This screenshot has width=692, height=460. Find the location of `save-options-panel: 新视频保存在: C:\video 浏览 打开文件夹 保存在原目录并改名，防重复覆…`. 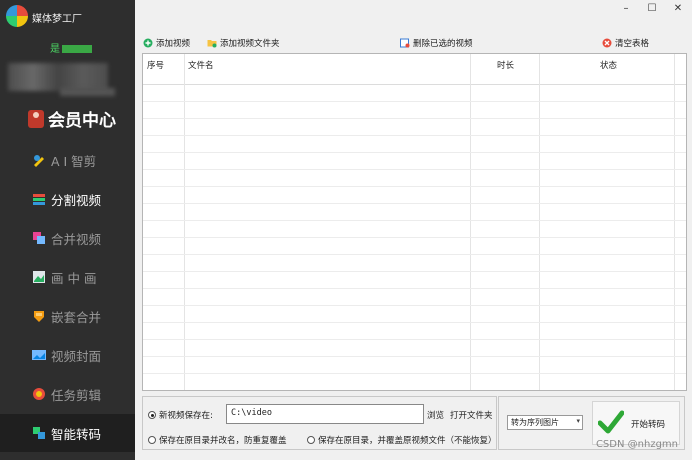

save-options-panel: 新视频保存在: C:\video 浏览 打开文件夹 保存在原目录并改名，防重复覆… is located at coordinates (319, 423).